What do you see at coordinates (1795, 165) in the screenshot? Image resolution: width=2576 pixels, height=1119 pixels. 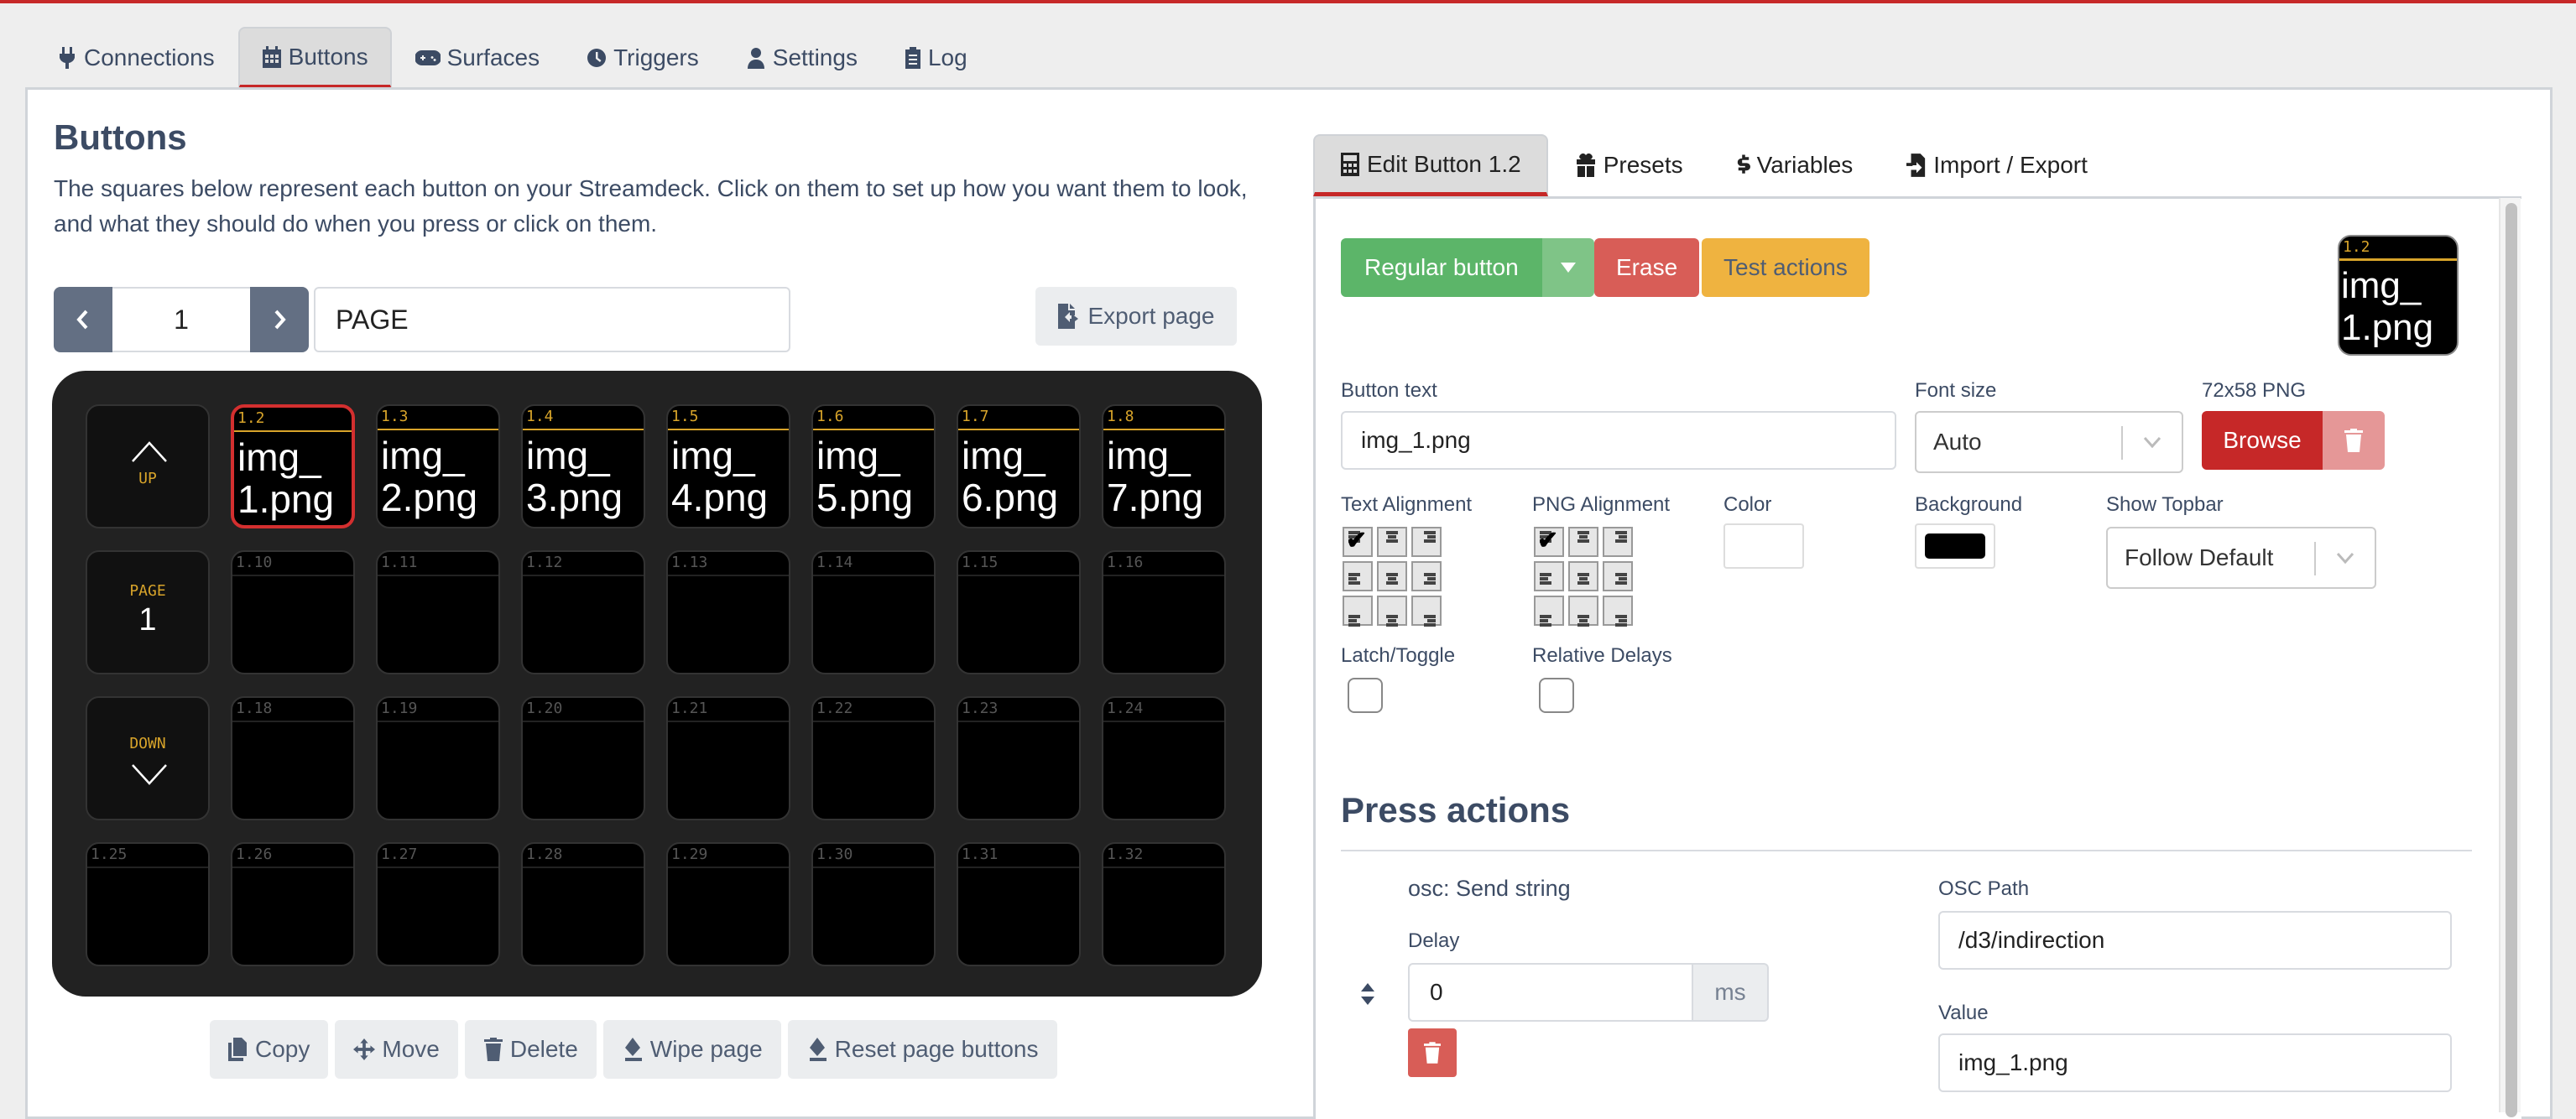 I see `tab-variables: Variables` at bounding box center [1795, 165].